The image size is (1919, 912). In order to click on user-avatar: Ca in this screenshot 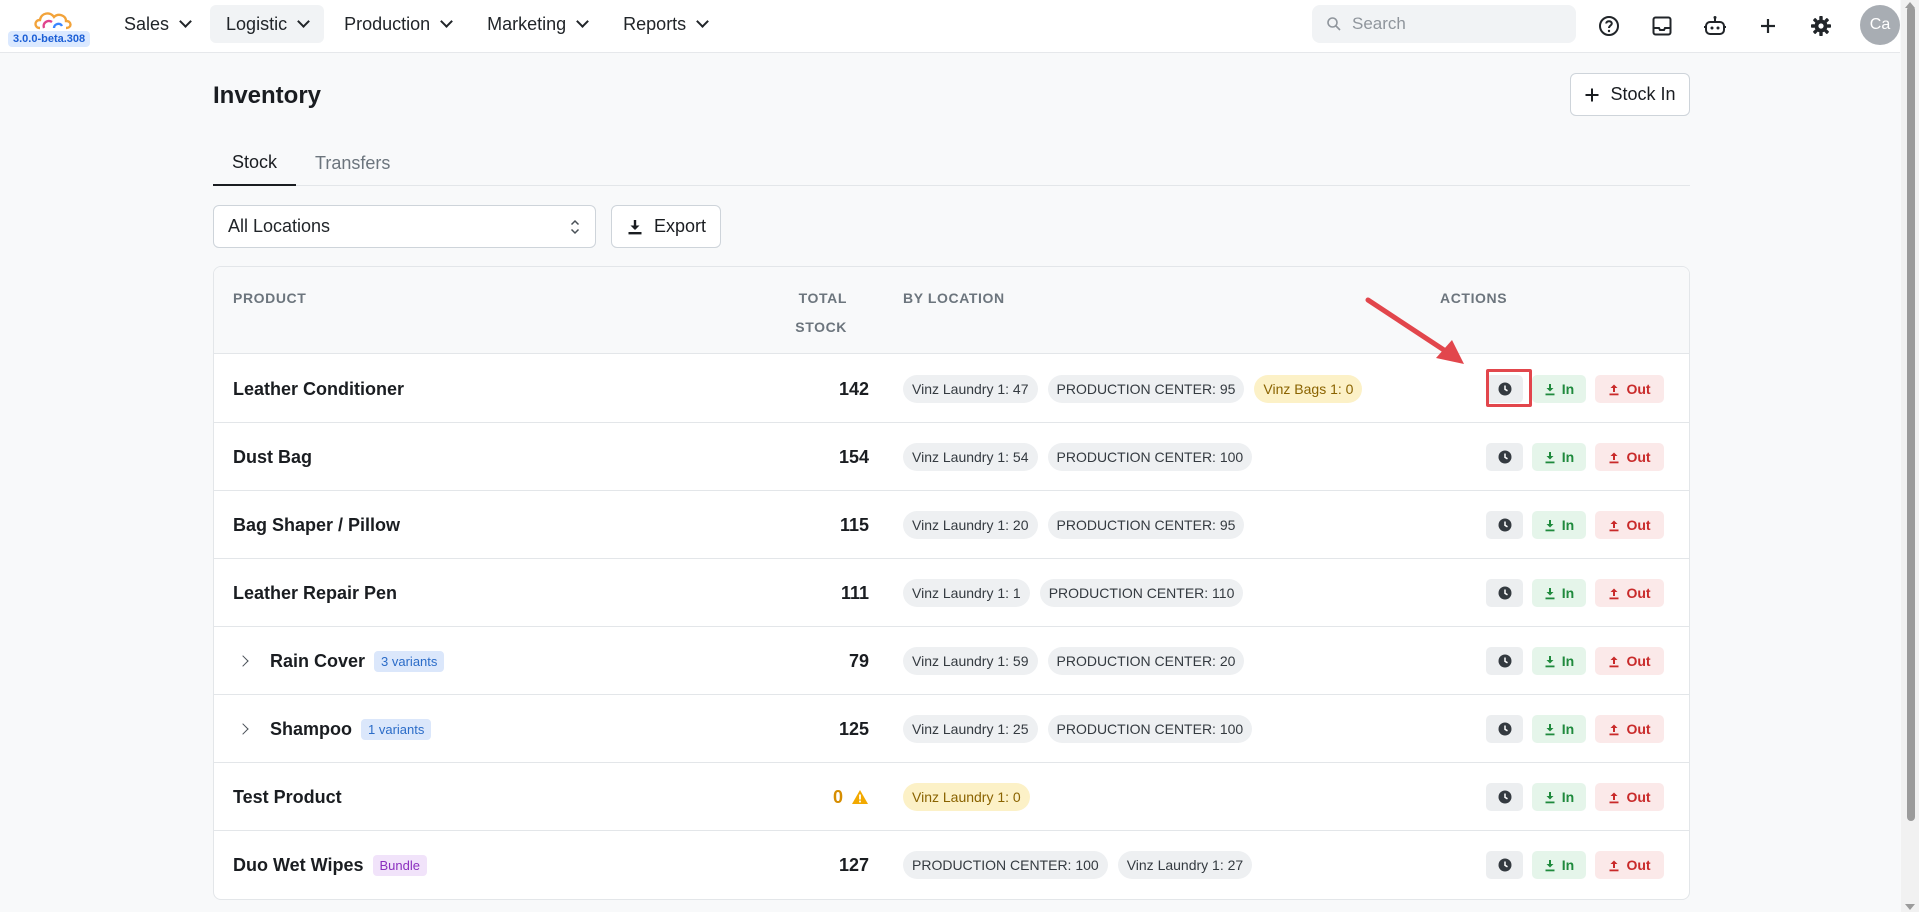, I will do `click(1880, 25)`.